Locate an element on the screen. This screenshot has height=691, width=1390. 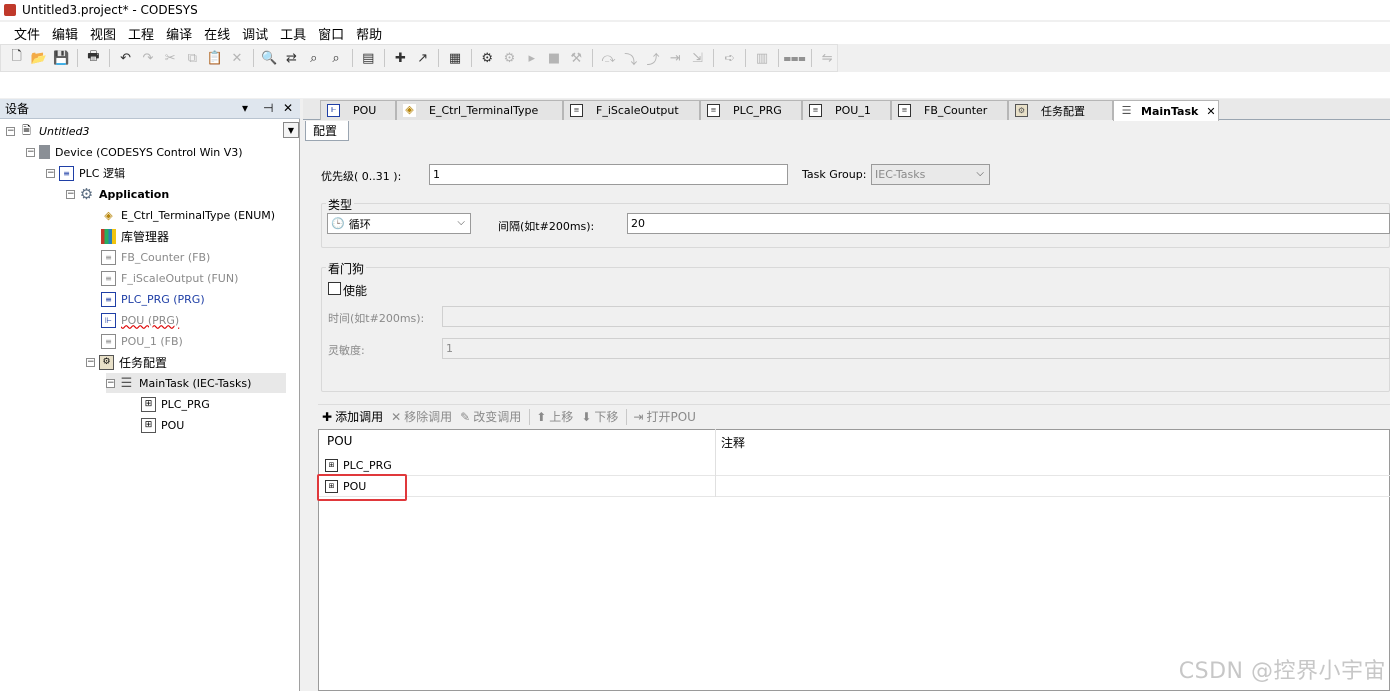
tree-dropdown-button: ▼ is located at coordinates (291, 130).